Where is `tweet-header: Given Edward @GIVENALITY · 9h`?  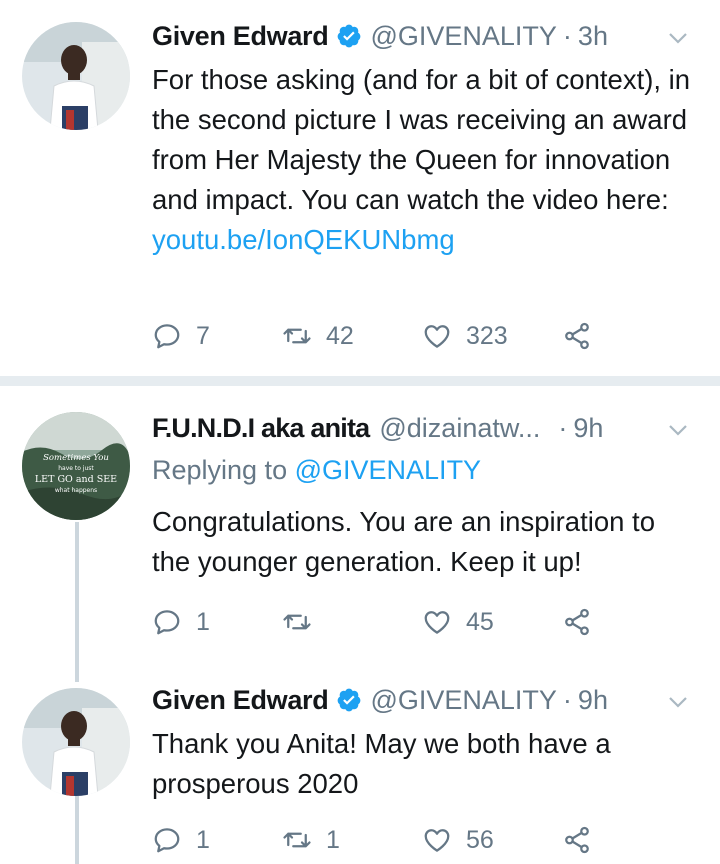 tweet-header: Given Edward @GIVENALITY · 9h is located at coordinates (428, 700).